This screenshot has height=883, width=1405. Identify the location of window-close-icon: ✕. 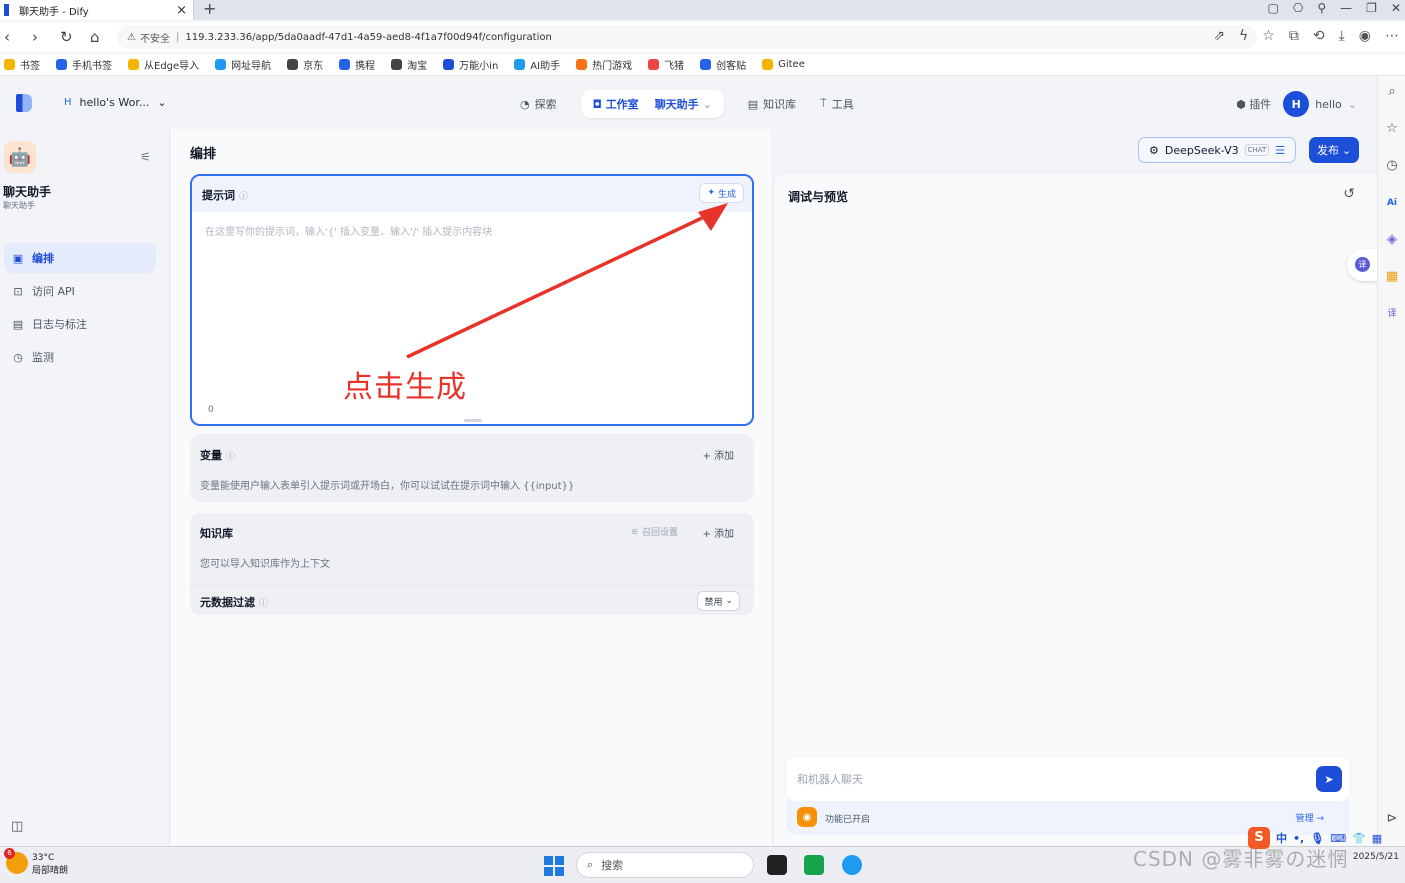
(1396, 8).